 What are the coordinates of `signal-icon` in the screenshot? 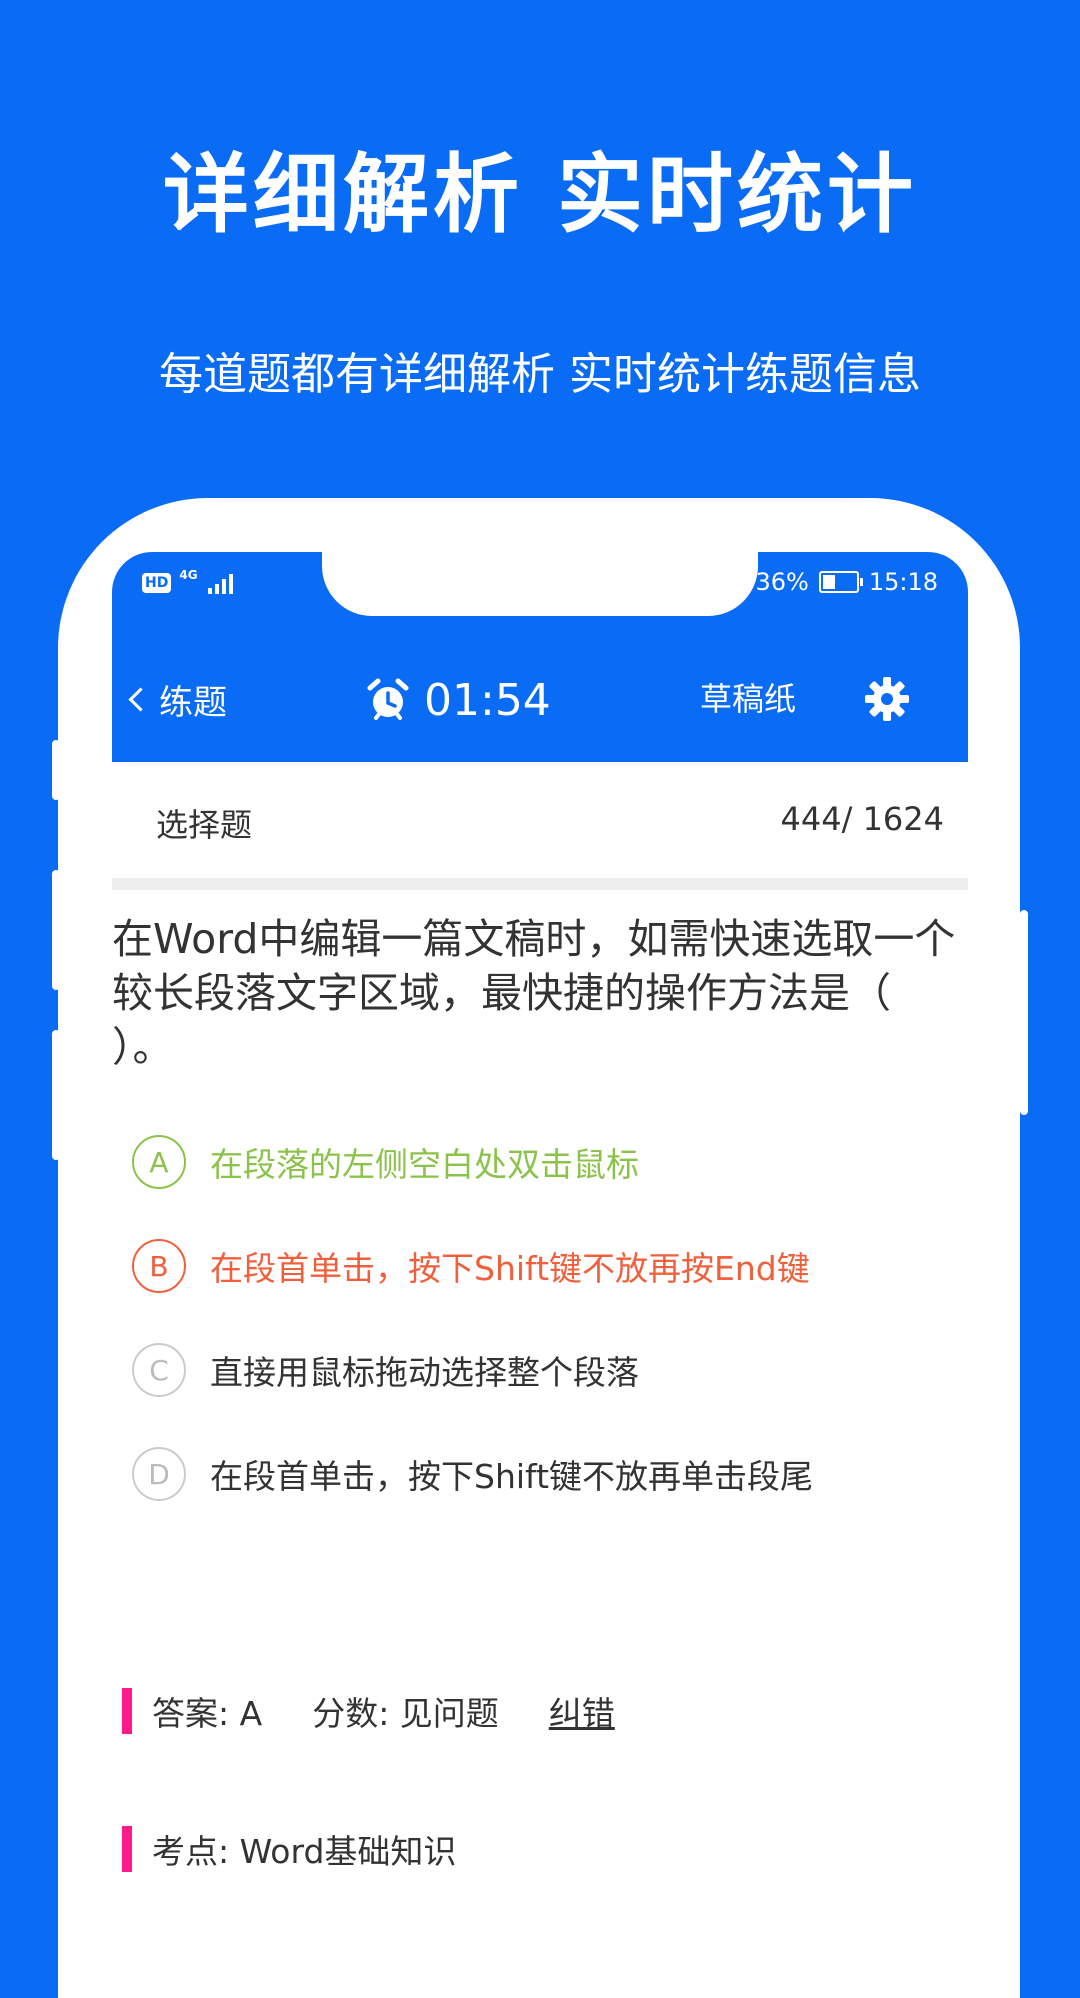 It's located at (220, 583).